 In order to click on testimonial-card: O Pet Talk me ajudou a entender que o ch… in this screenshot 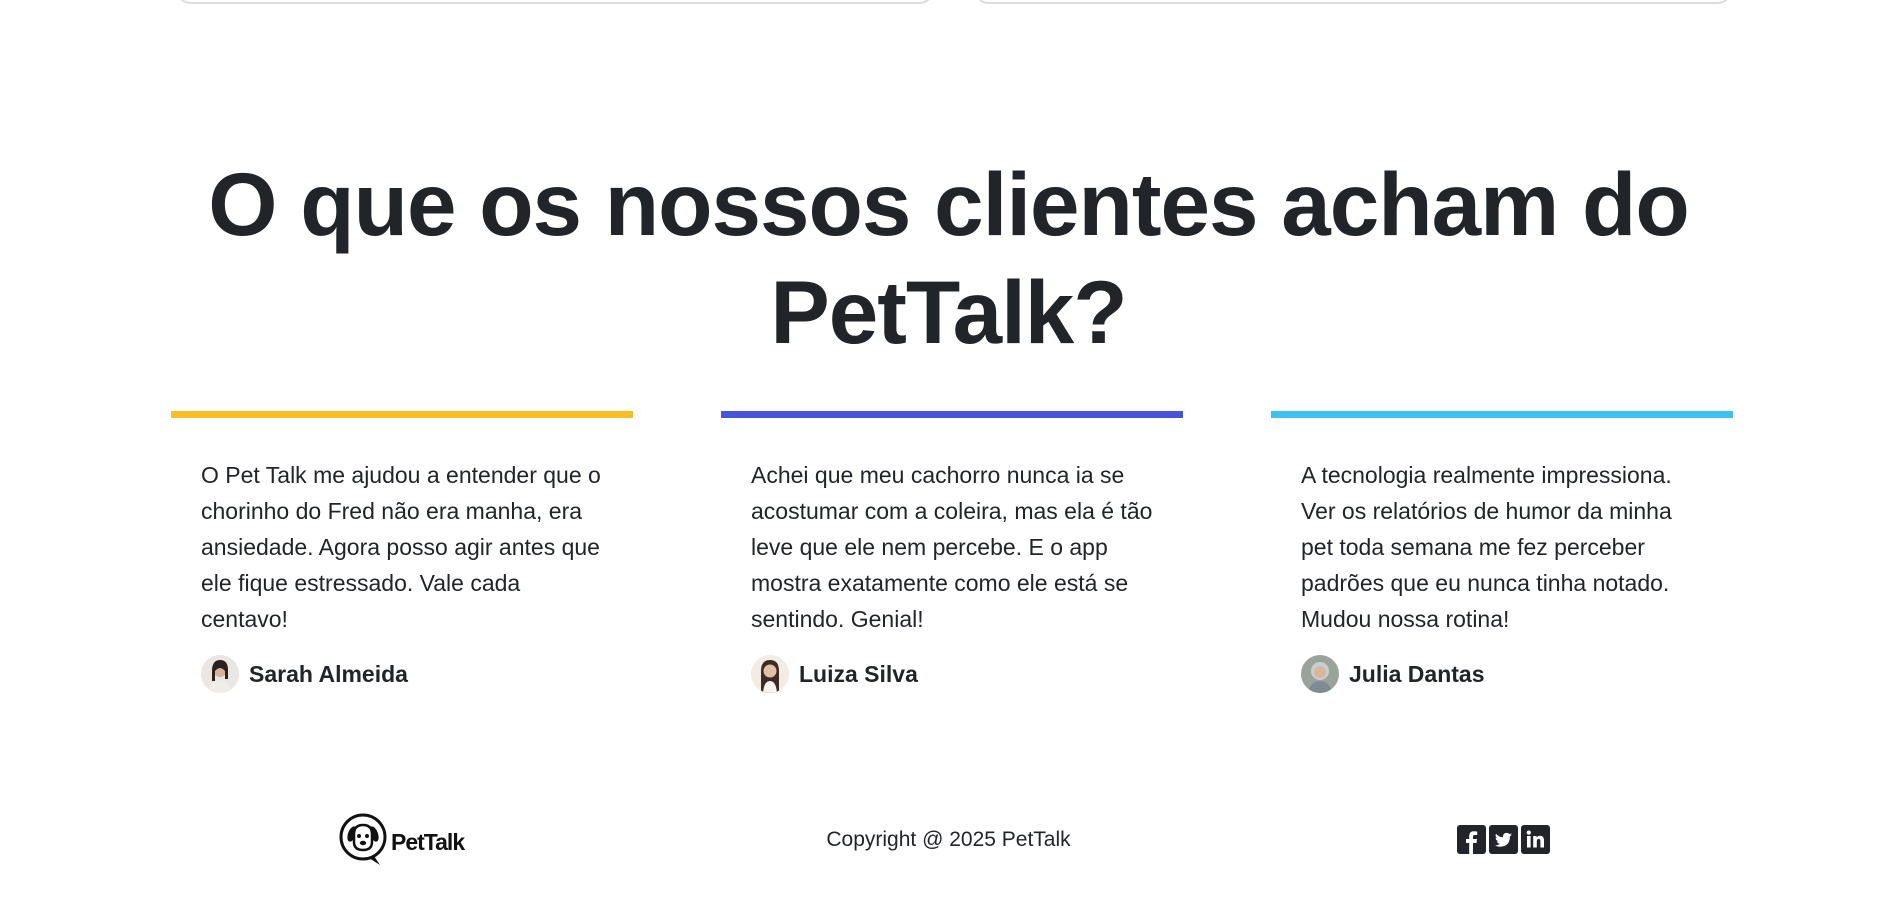, I will do `click(402, 552)`.